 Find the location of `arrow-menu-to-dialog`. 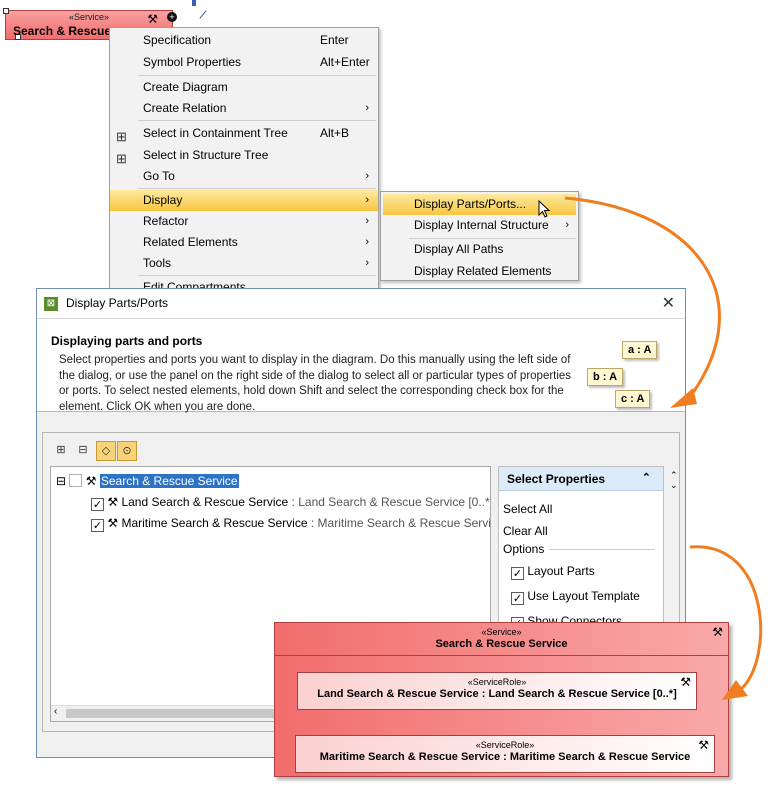

arrow-menu-to-dialog is located at coordinates (642, 297).